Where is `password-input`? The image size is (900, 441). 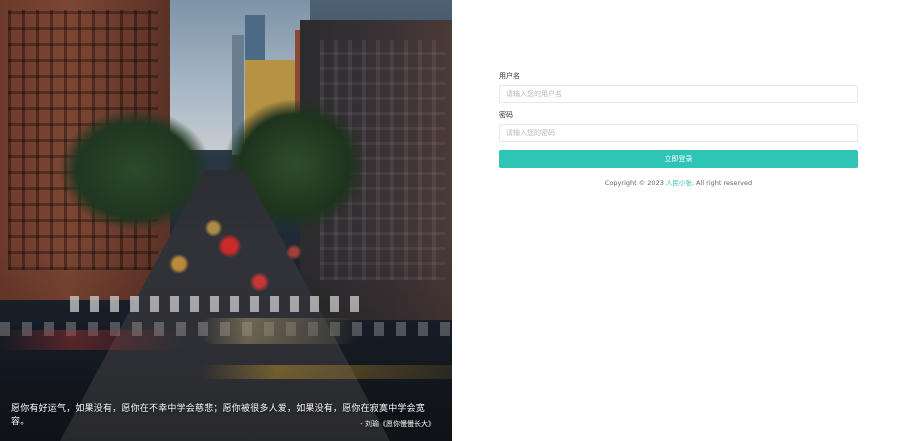 password-input is located at coordinates (678, 133).